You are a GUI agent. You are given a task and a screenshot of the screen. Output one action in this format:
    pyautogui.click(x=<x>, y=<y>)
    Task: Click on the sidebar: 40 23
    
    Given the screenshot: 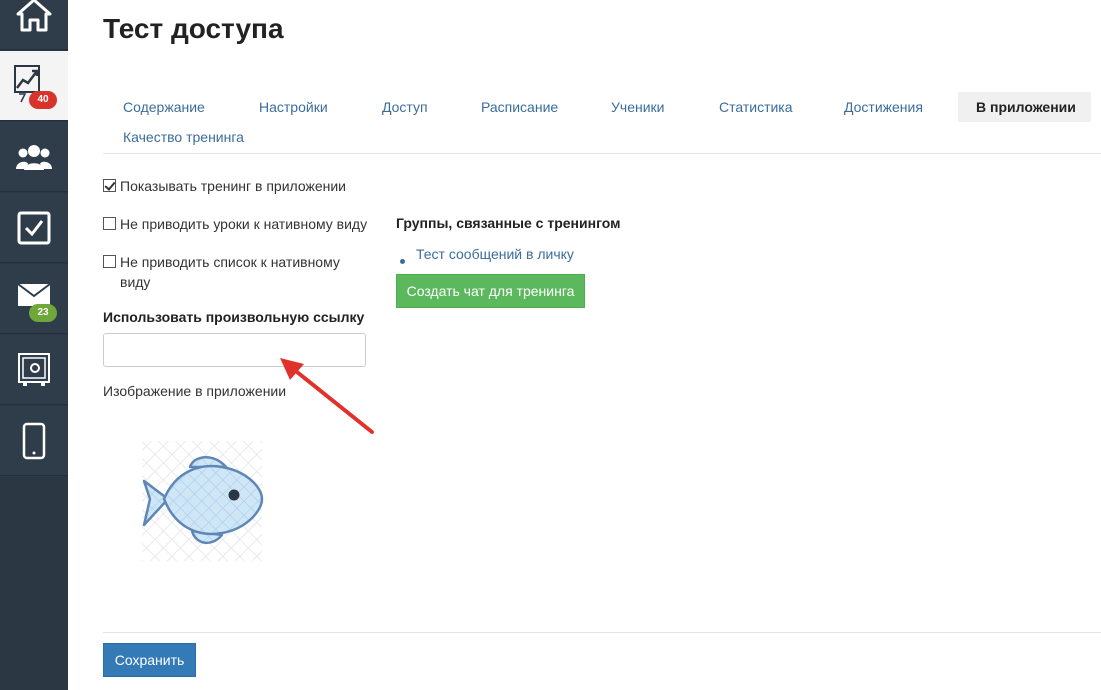 What is the action you would take?
    pyautogui.click(x=34, y=345)
    